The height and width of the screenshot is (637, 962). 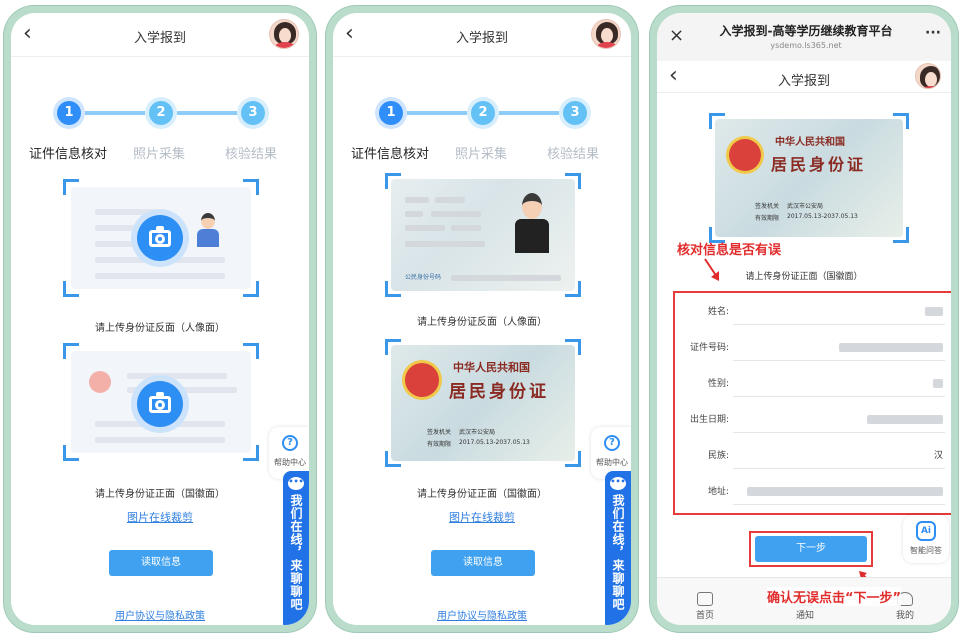 I want to click on field-label: 民族:, so click(x=718, y=456).